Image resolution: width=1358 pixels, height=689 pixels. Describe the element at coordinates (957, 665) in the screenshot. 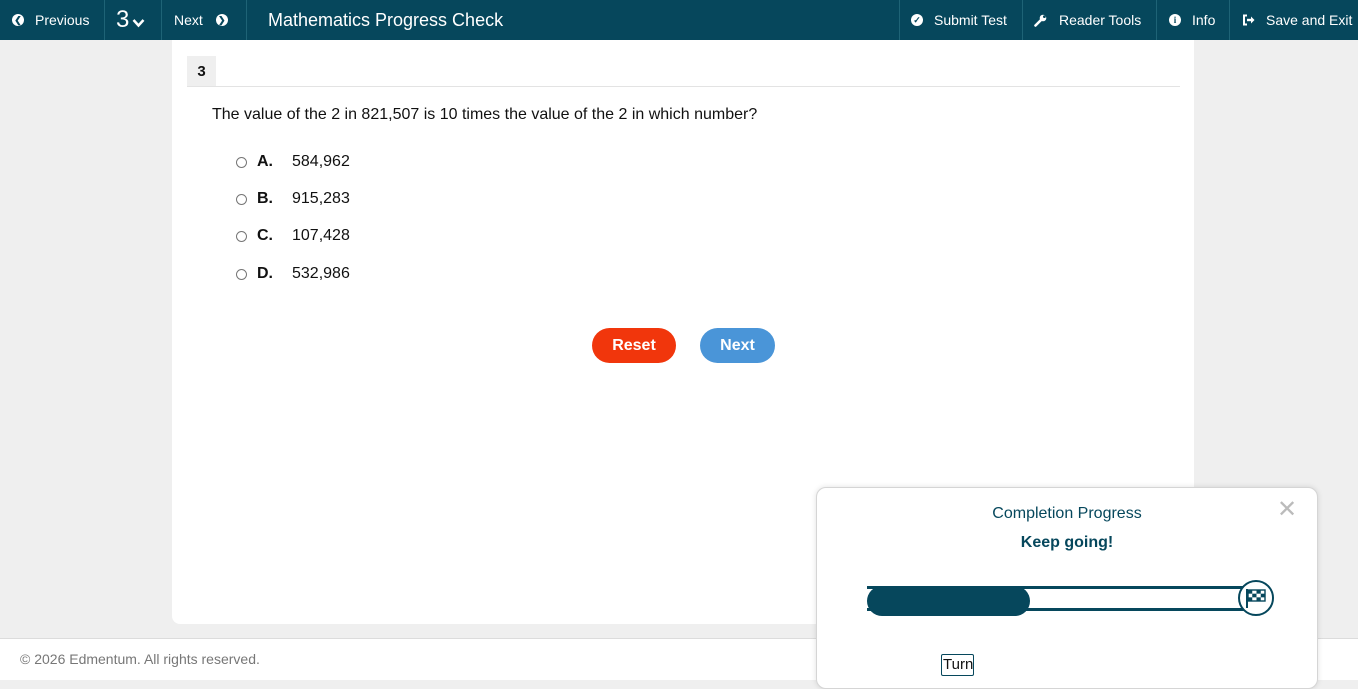

I see `turn-off-button: Turn off` at that location.